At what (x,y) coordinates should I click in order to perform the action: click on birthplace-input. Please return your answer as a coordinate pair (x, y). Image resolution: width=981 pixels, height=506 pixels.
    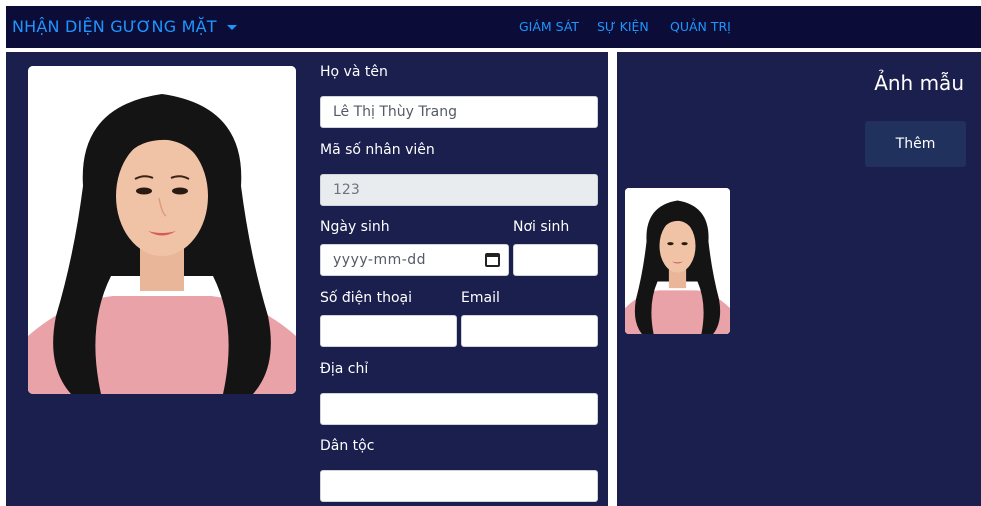
    Looking at the image, I should click on (555, 260).